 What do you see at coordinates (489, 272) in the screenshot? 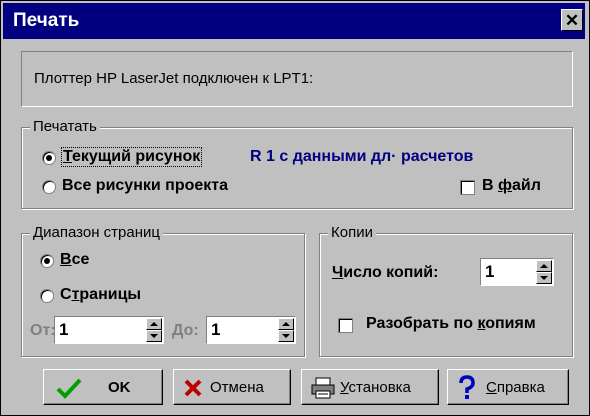
I see `copies-value: 1` at bounding box center [489, 272].